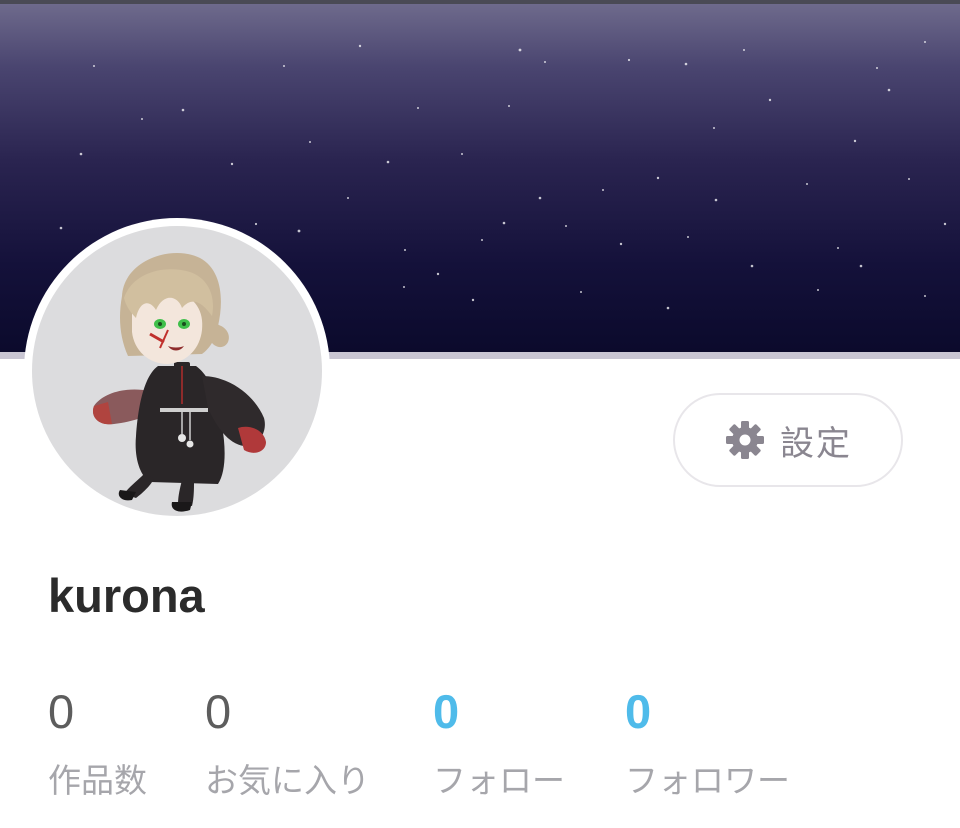 The width and height of the screenshot is (960, 828). I want to click on avatar, so click(177, 371).